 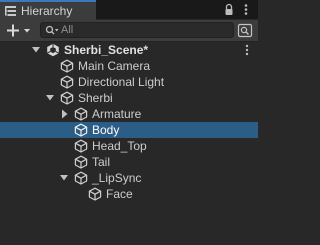 I want to click on scene-visibility-icon, so click(x=245, y=30).